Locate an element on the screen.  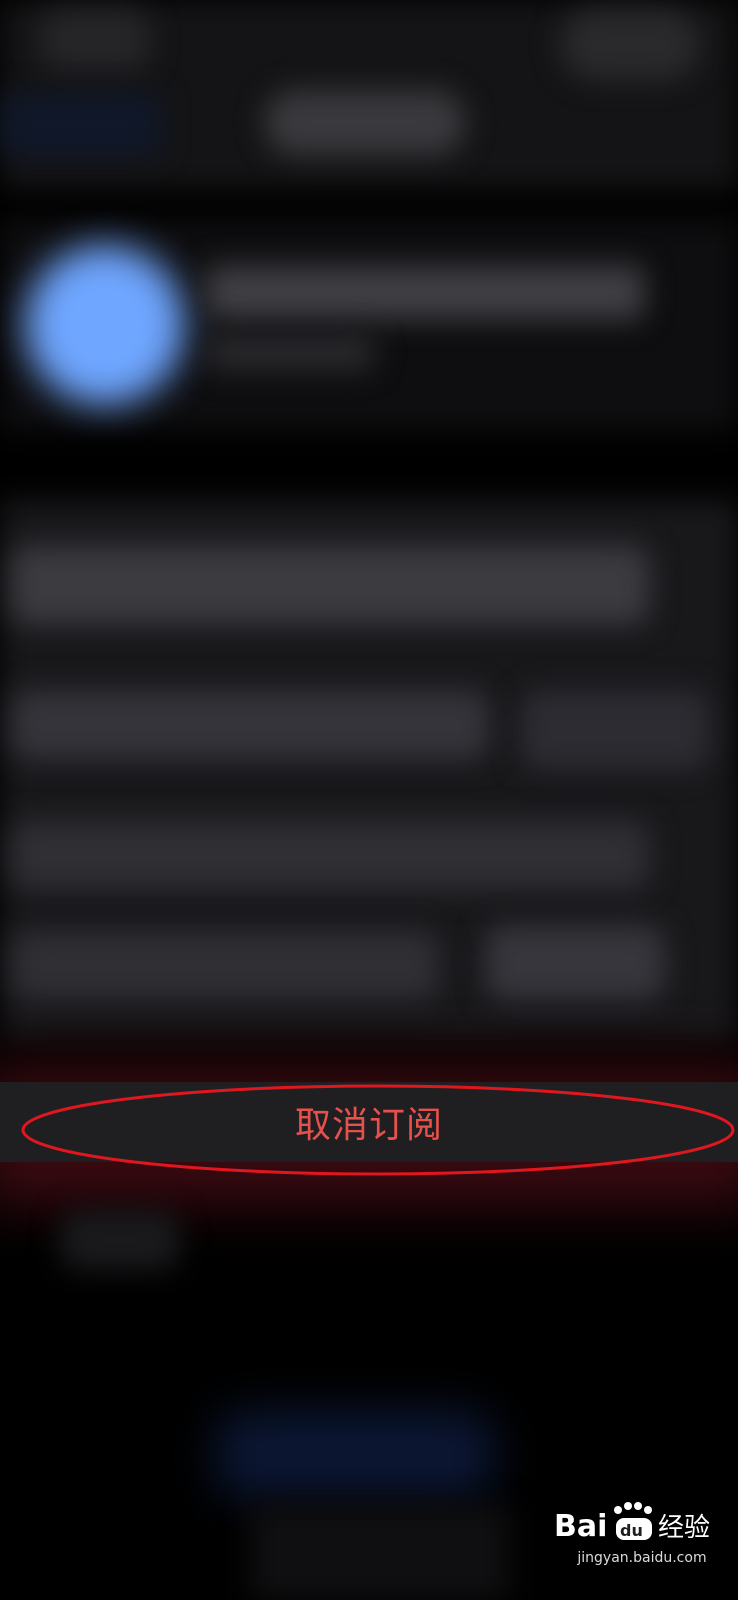
baidu-jingyan-watermark: Bai du 经验 jingyan.baidu.com is located at coordinates (642, 1533).